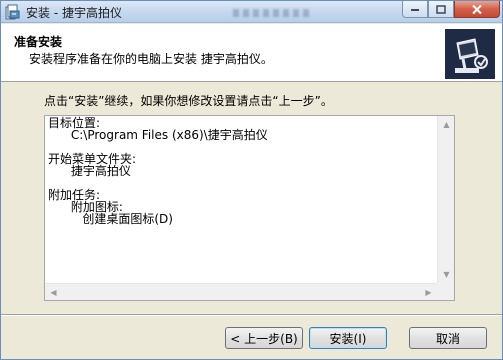 This screenshot has height=360, width=503. I want to click on maximize-button, so click(441, 9).